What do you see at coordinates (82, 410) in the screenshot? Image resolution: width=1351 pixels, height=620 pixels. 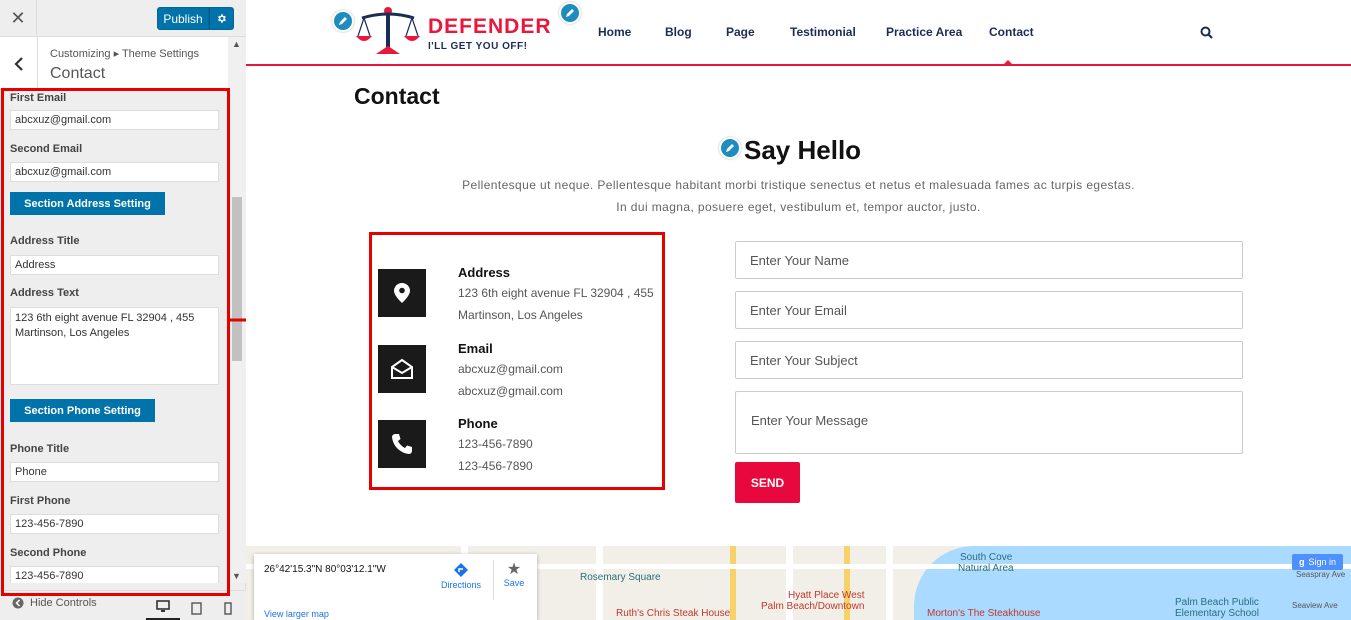 I see `section-phone-setting-button: Section Phone Setting` at bounding box center [82, 410].